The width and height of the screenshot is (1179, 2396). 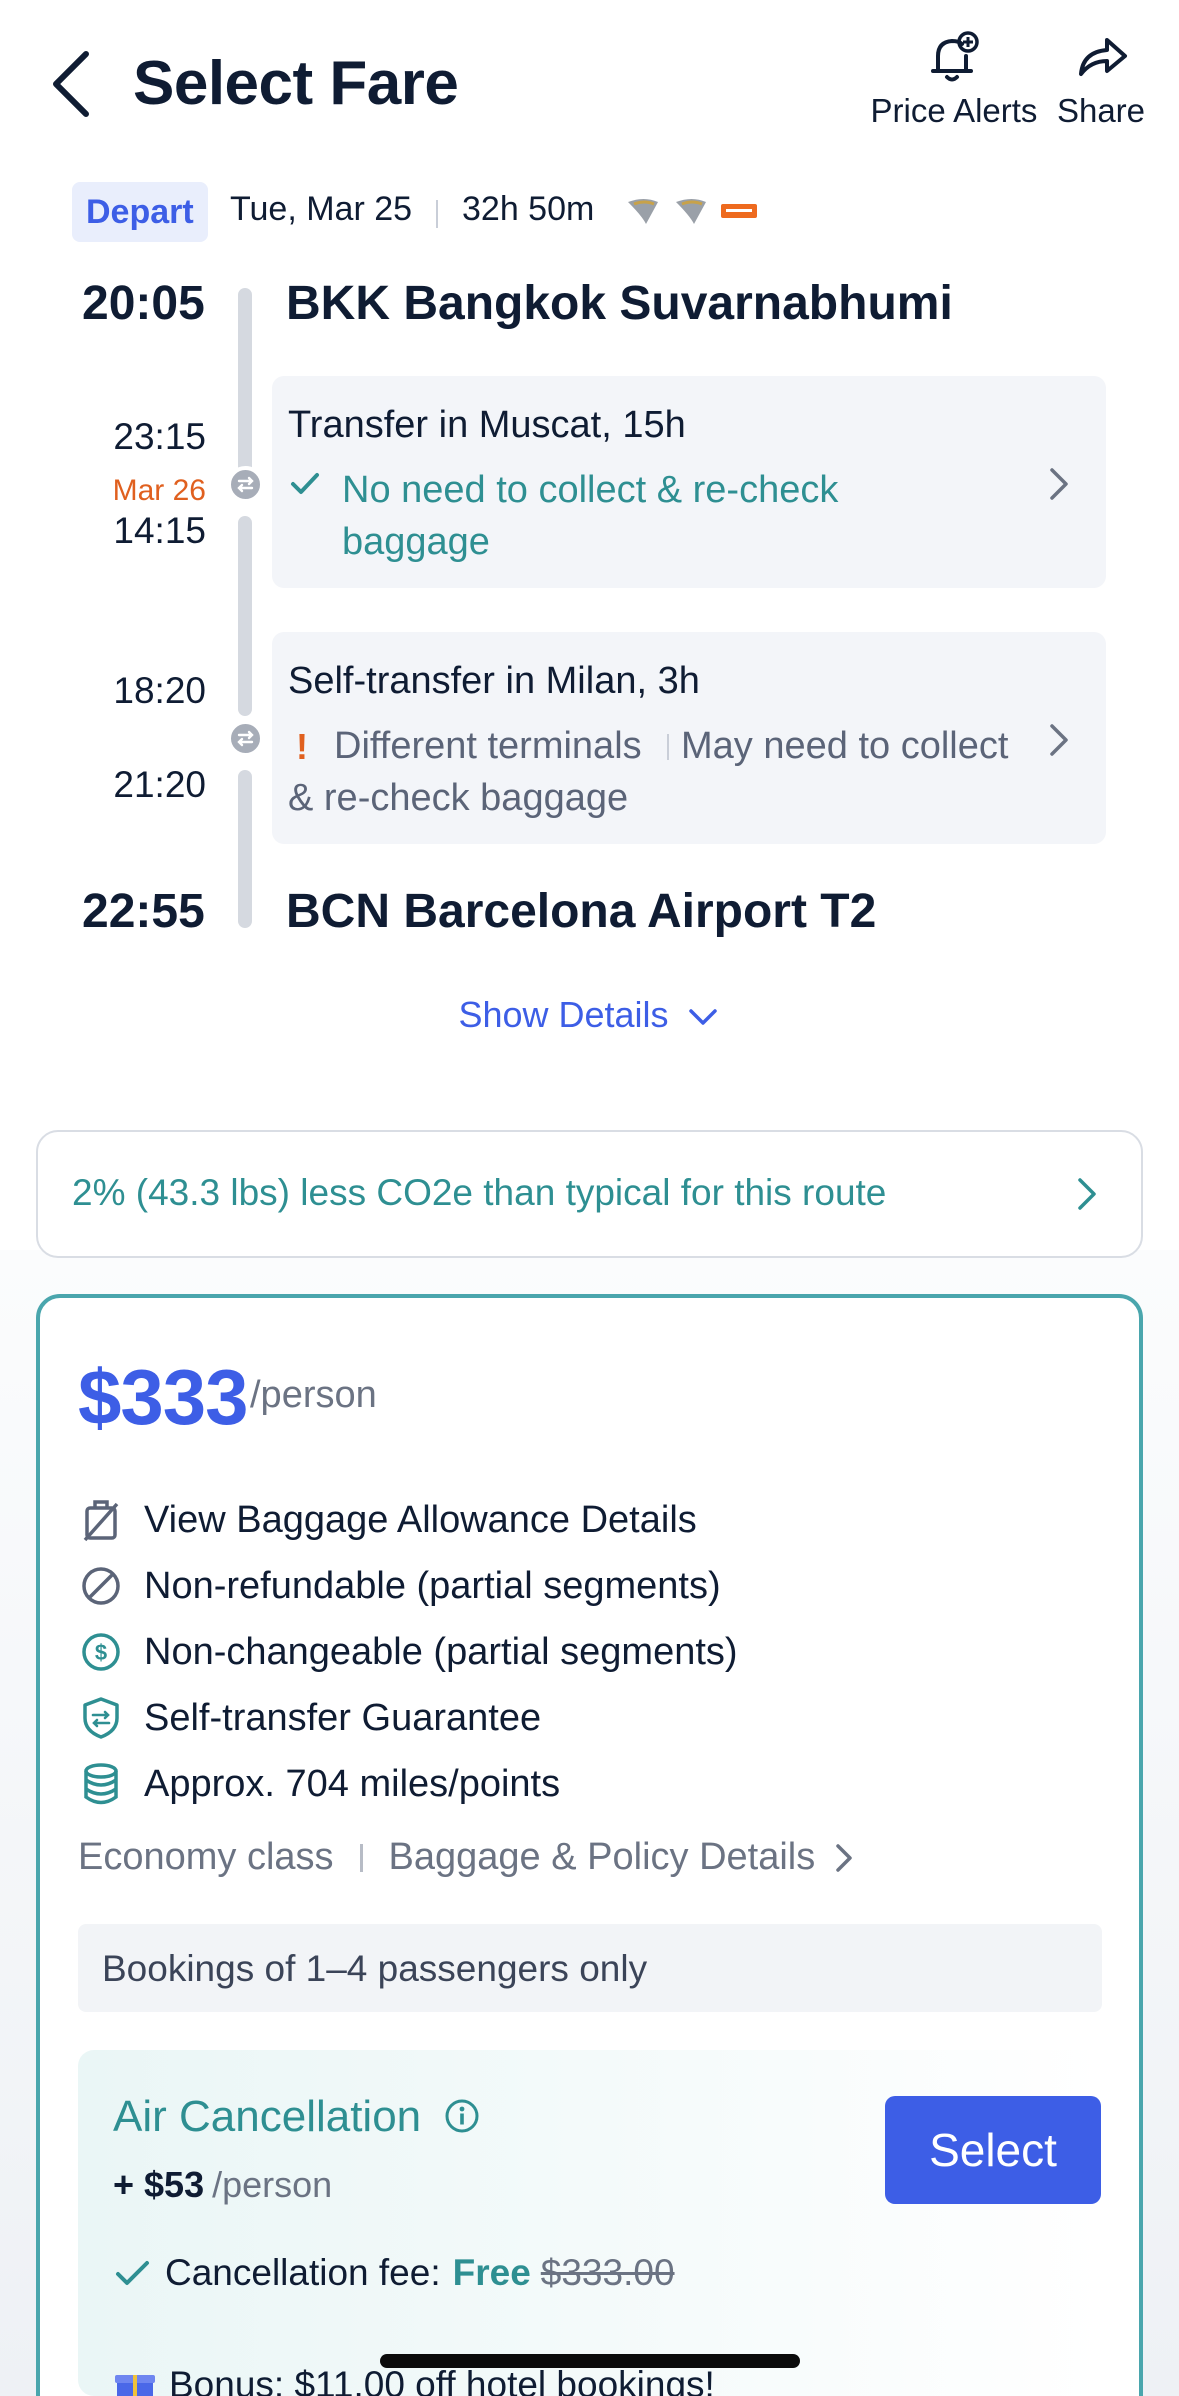 I want to click on class-policy-row: Economy class Baggage & Policy Details, so click(x=468, y=1857).